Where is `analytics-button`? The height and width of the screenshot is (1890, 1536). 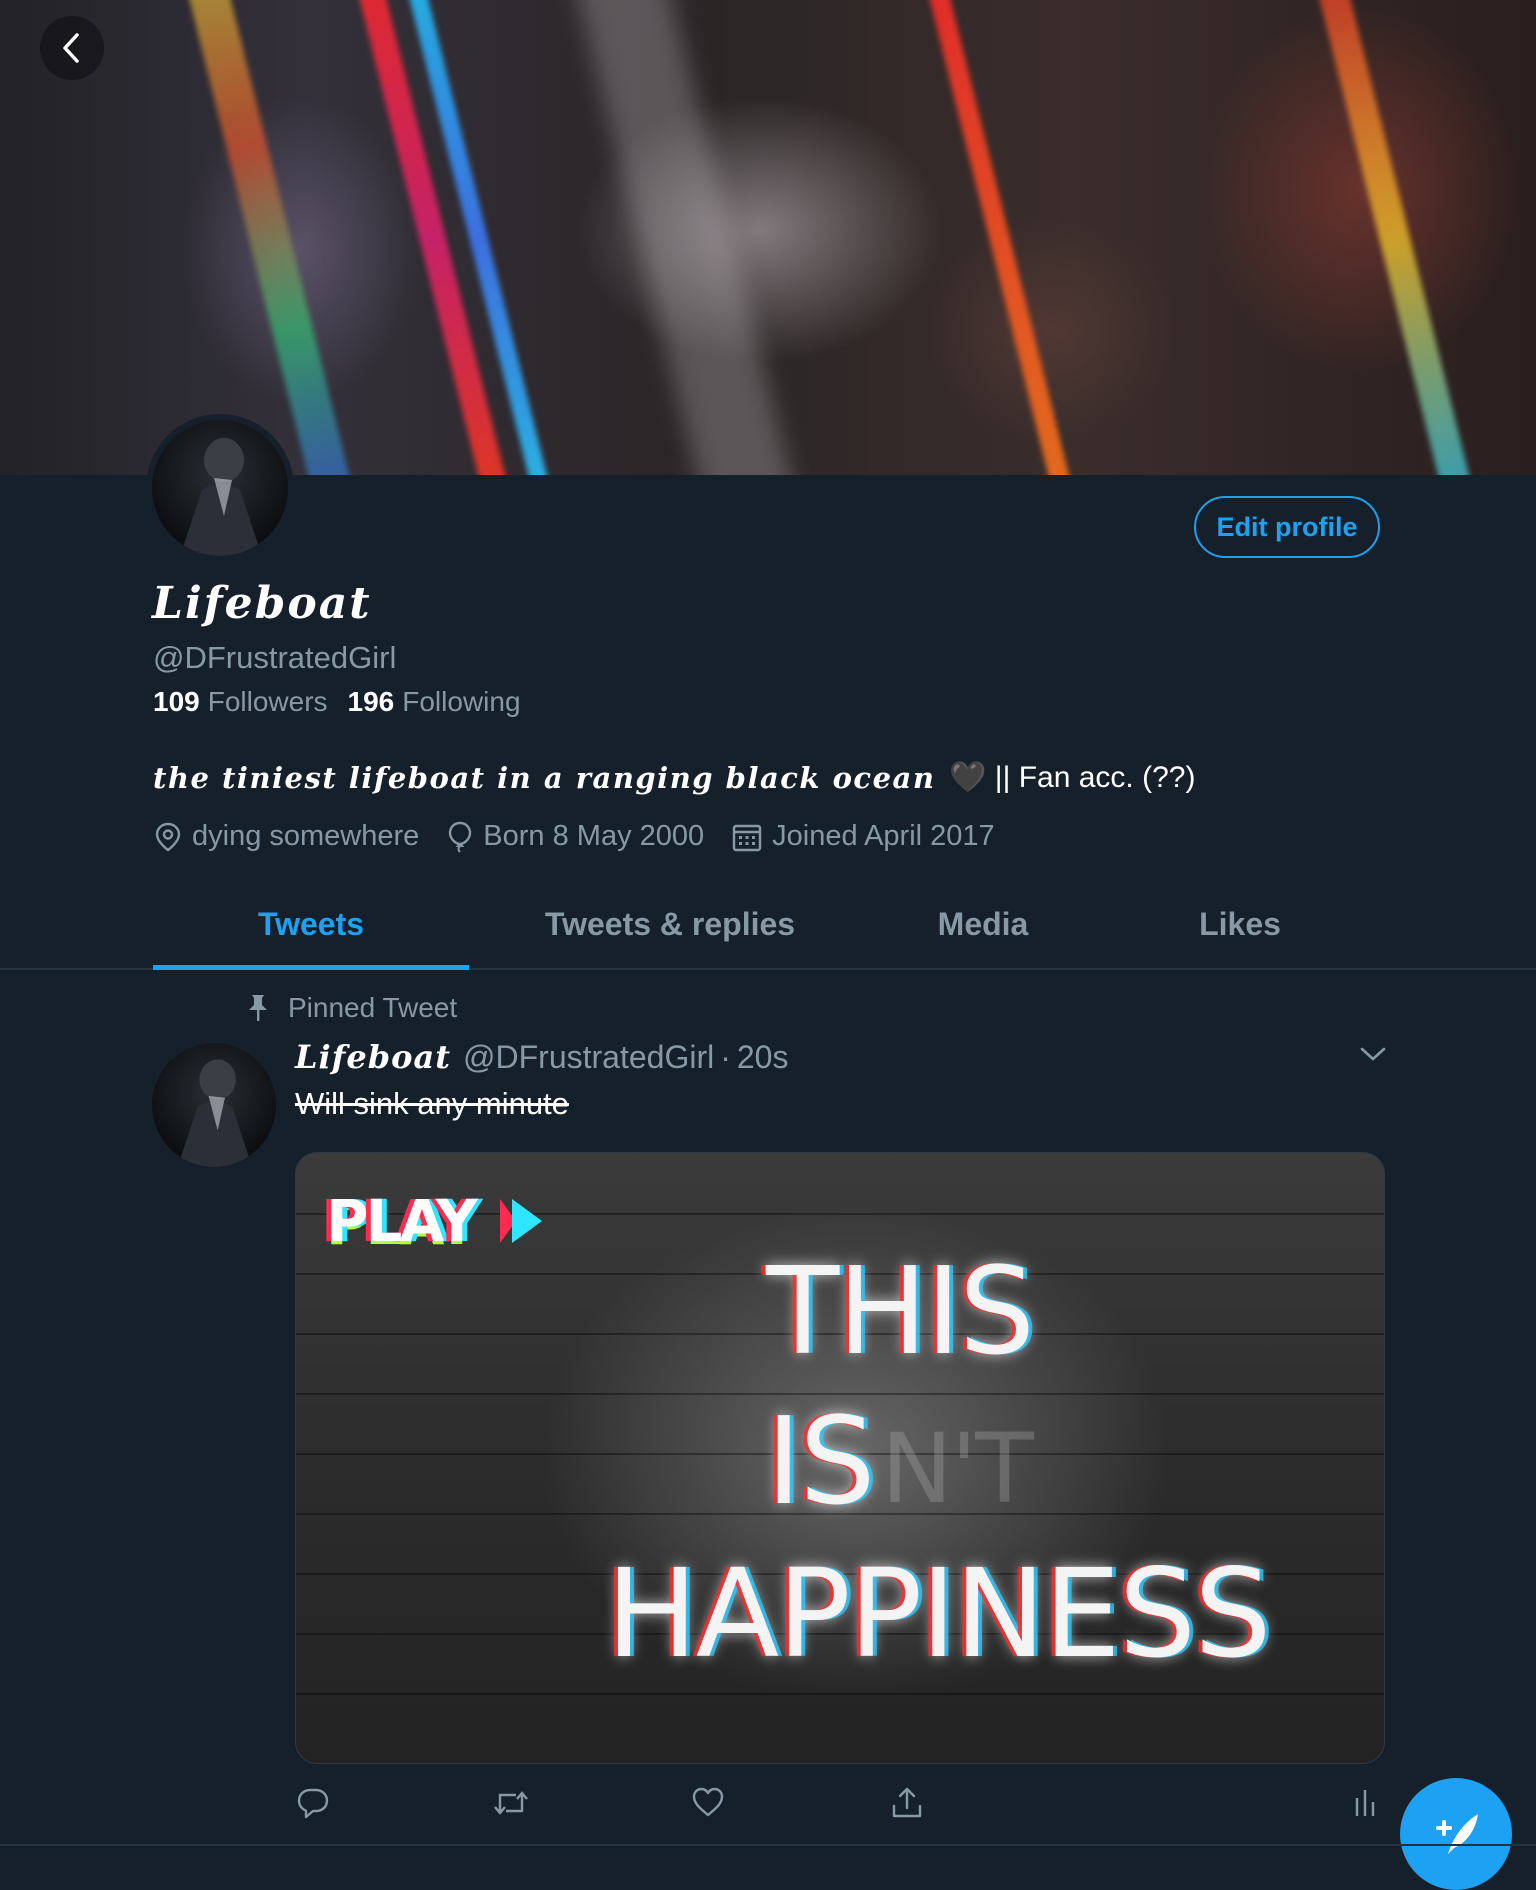
analytics-button is located at coordinates (1365, 1804).